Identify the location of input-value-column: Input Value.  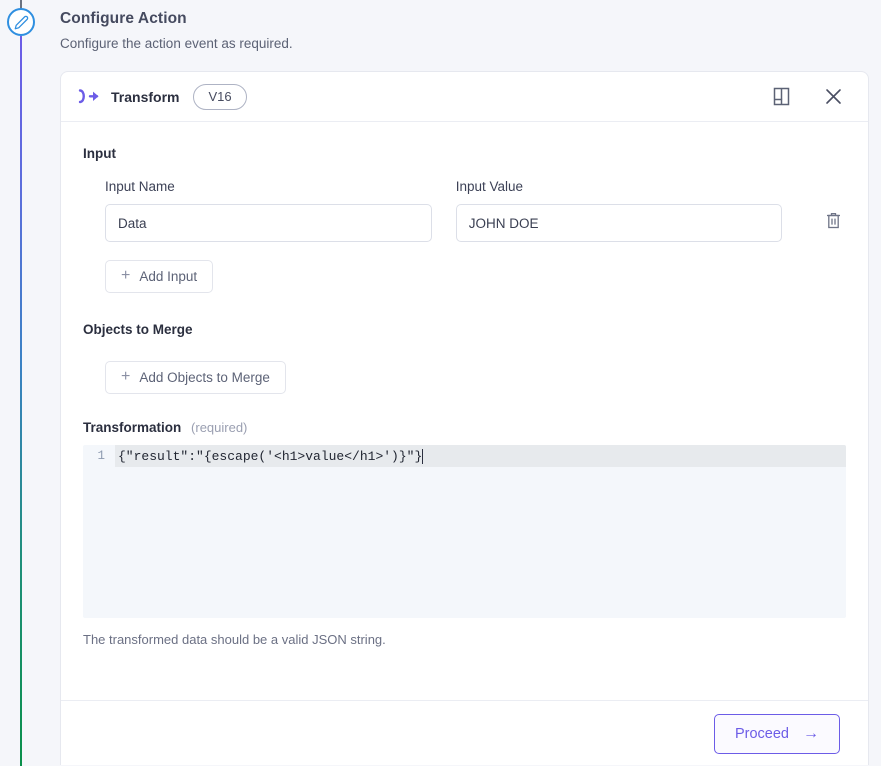
(619, 210).